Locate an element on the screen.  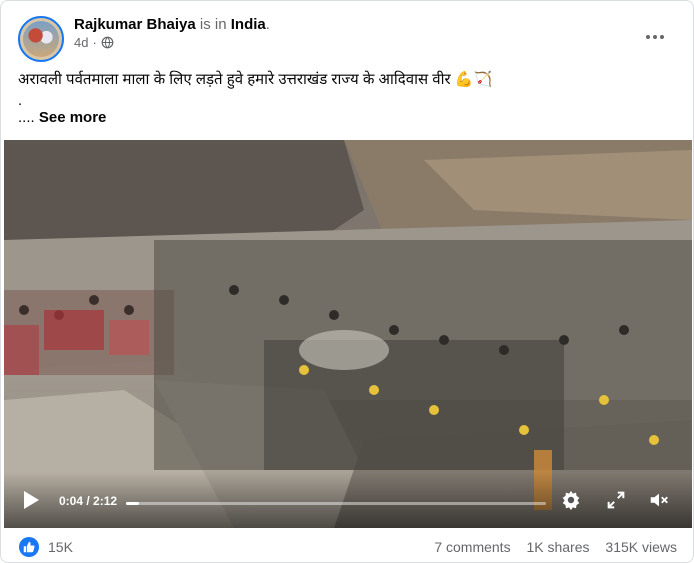
location-link: India is located at coordinates (248, 24).